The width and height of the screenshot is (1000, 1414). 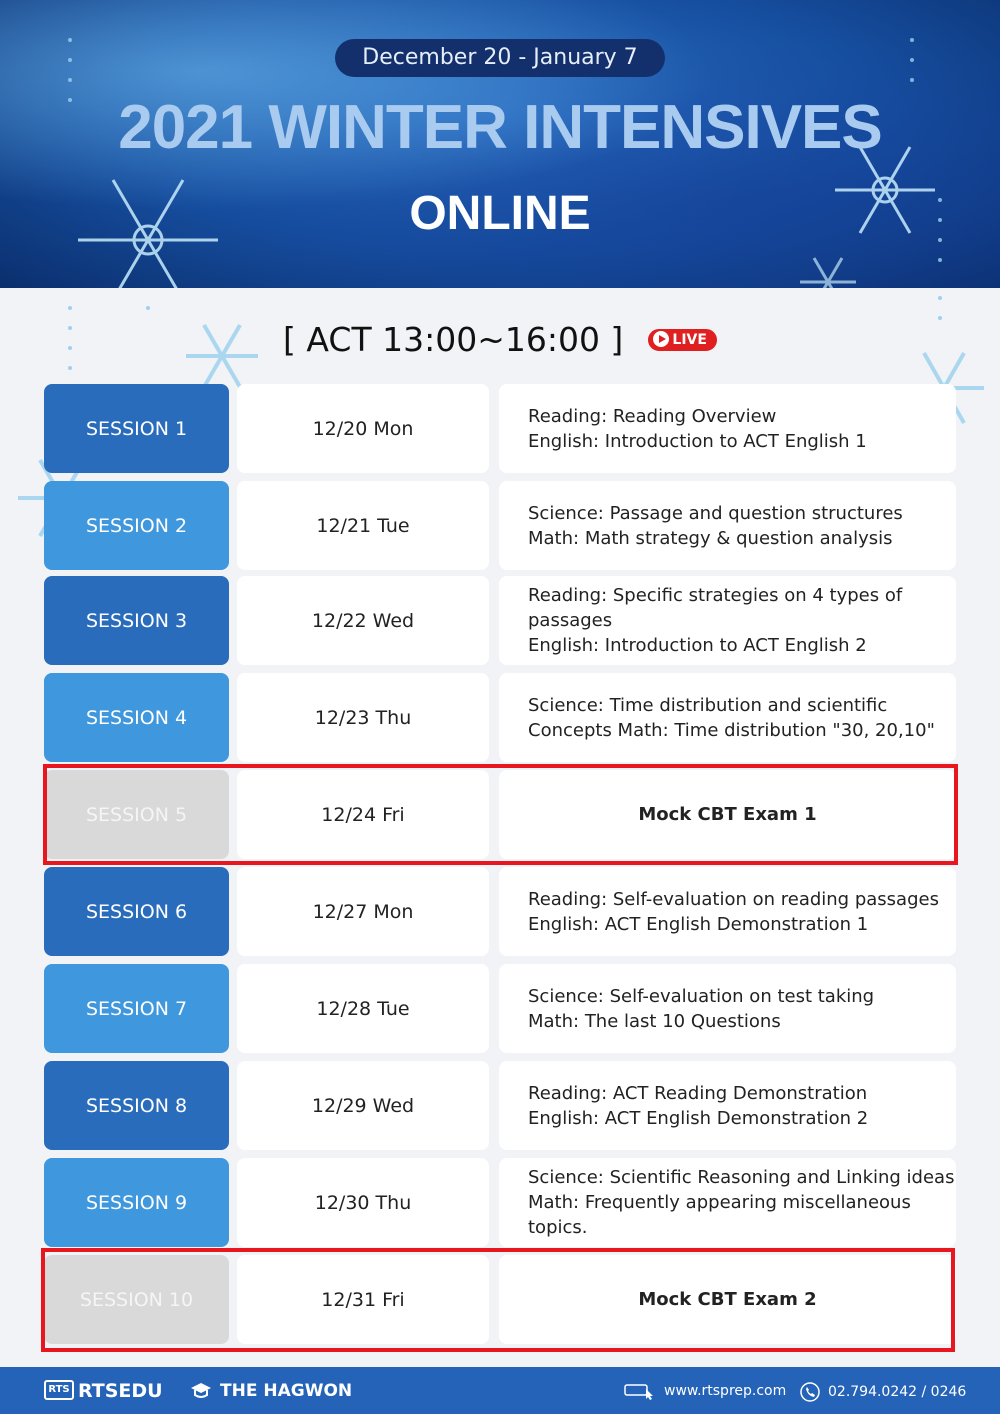 I want to click on session-label: SESSION 3, so click(x=136, y=620).